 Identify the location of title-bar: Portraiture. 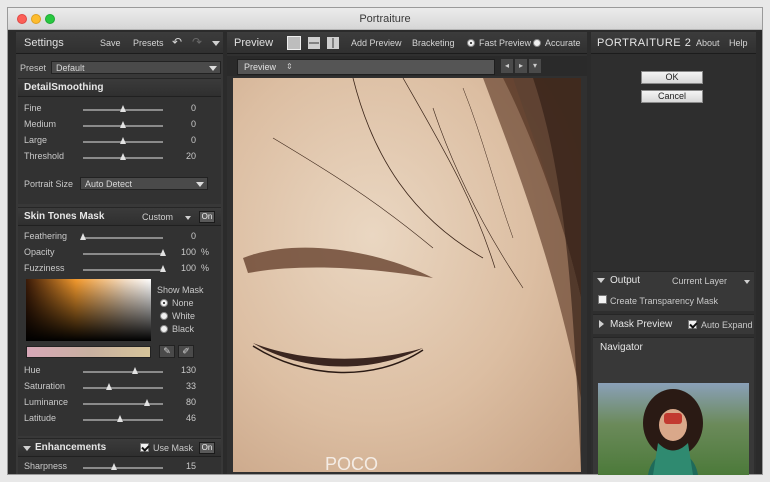
(385, 19).